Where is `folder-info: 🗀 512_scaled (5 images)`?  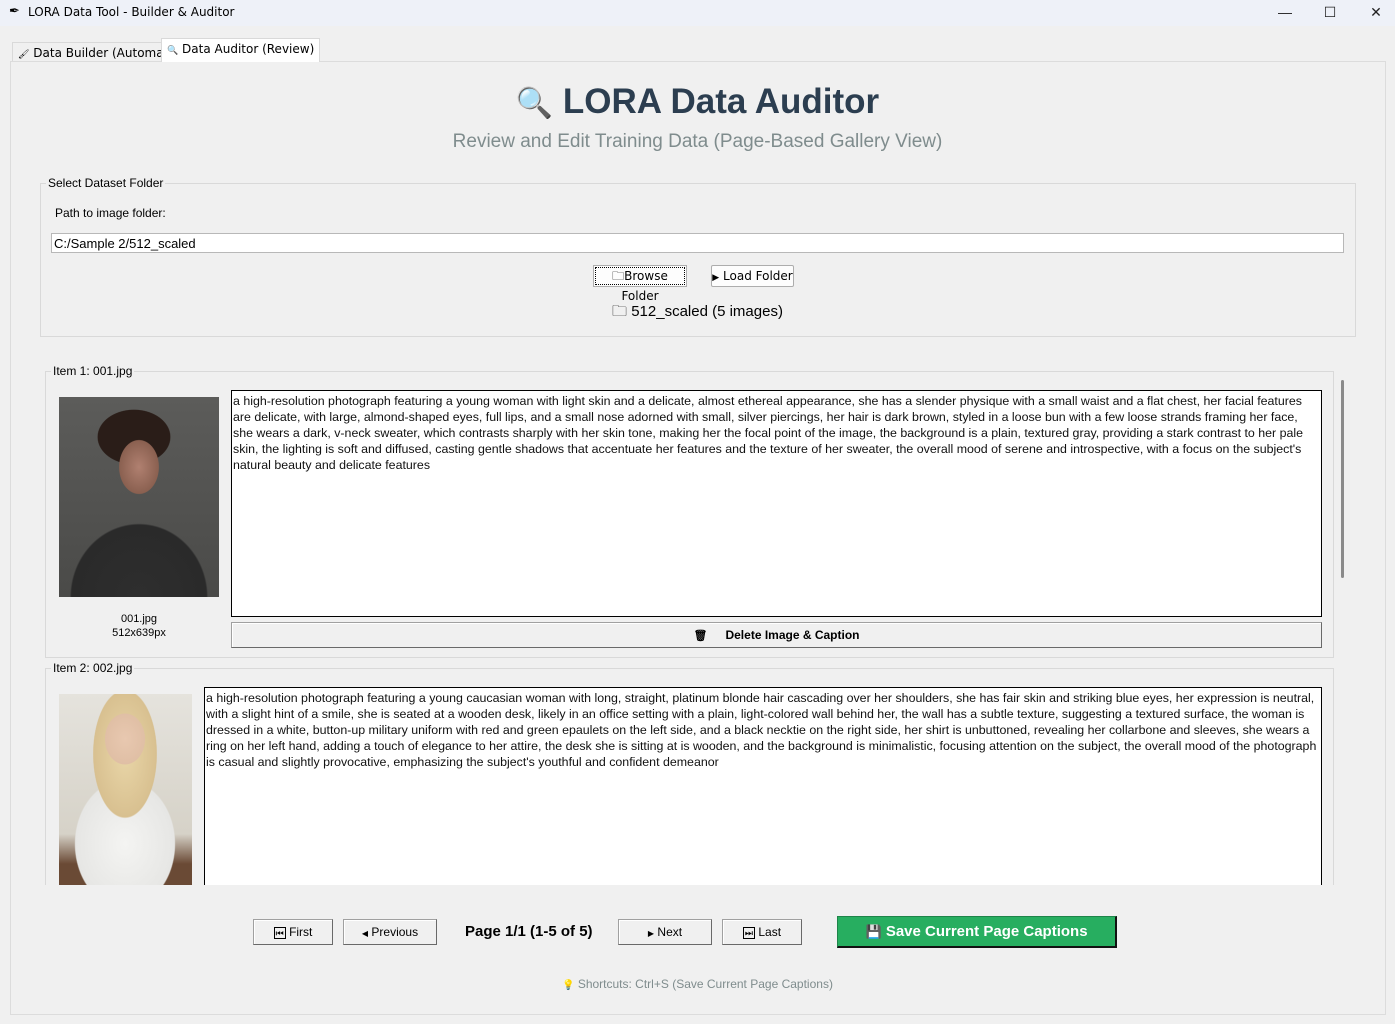 folder-info: 🗀 512_scaled (5 images) is located at coordinates (697, 313).